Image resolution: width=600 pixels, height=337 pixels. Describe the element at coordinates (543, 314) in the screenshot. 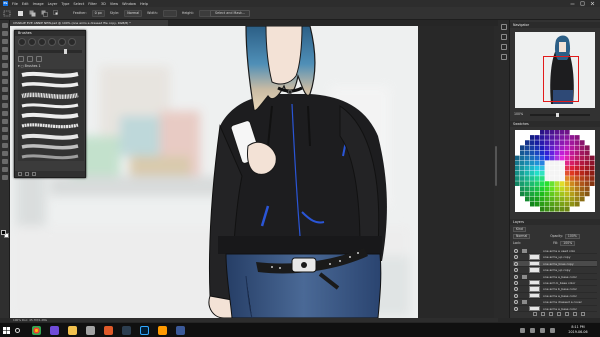

I see `layer-style-icon` at that location.